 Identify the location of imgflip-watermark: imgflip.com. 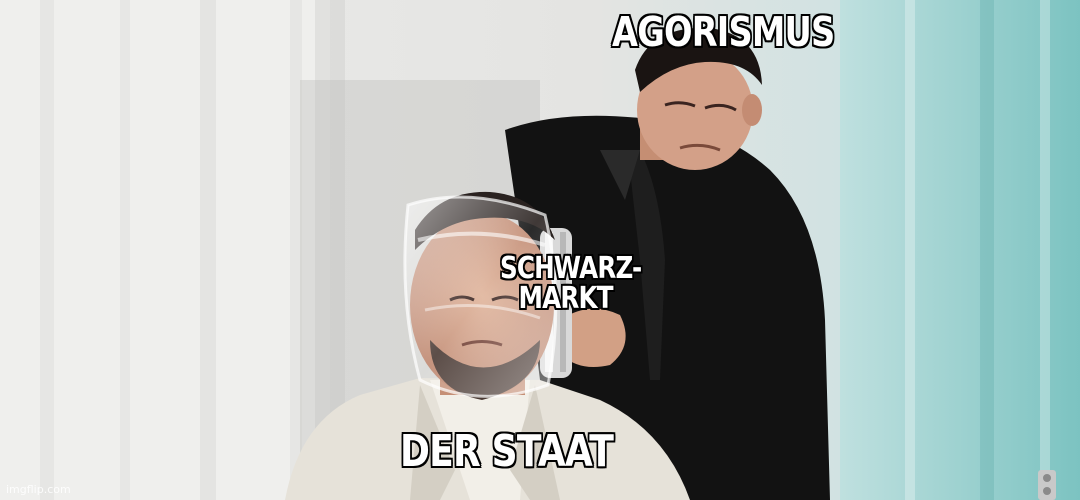
(38, 489).